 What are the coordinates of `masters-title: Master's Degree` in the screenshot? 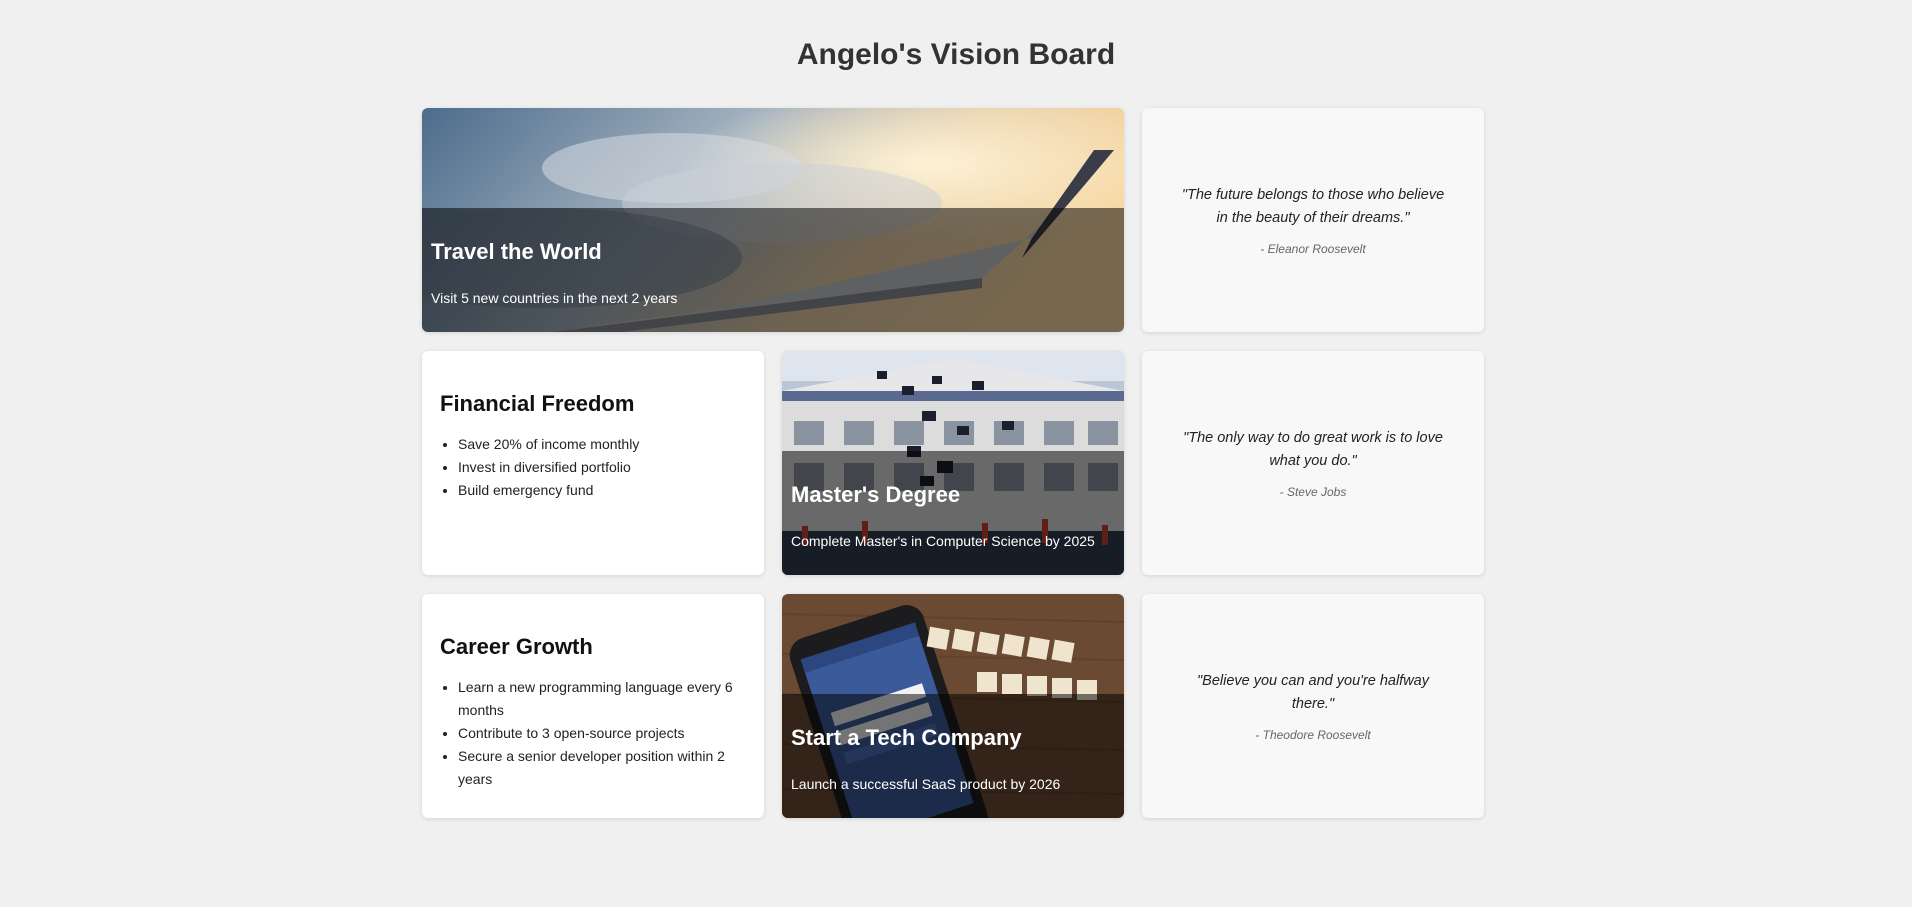 It's located at (876, 494).